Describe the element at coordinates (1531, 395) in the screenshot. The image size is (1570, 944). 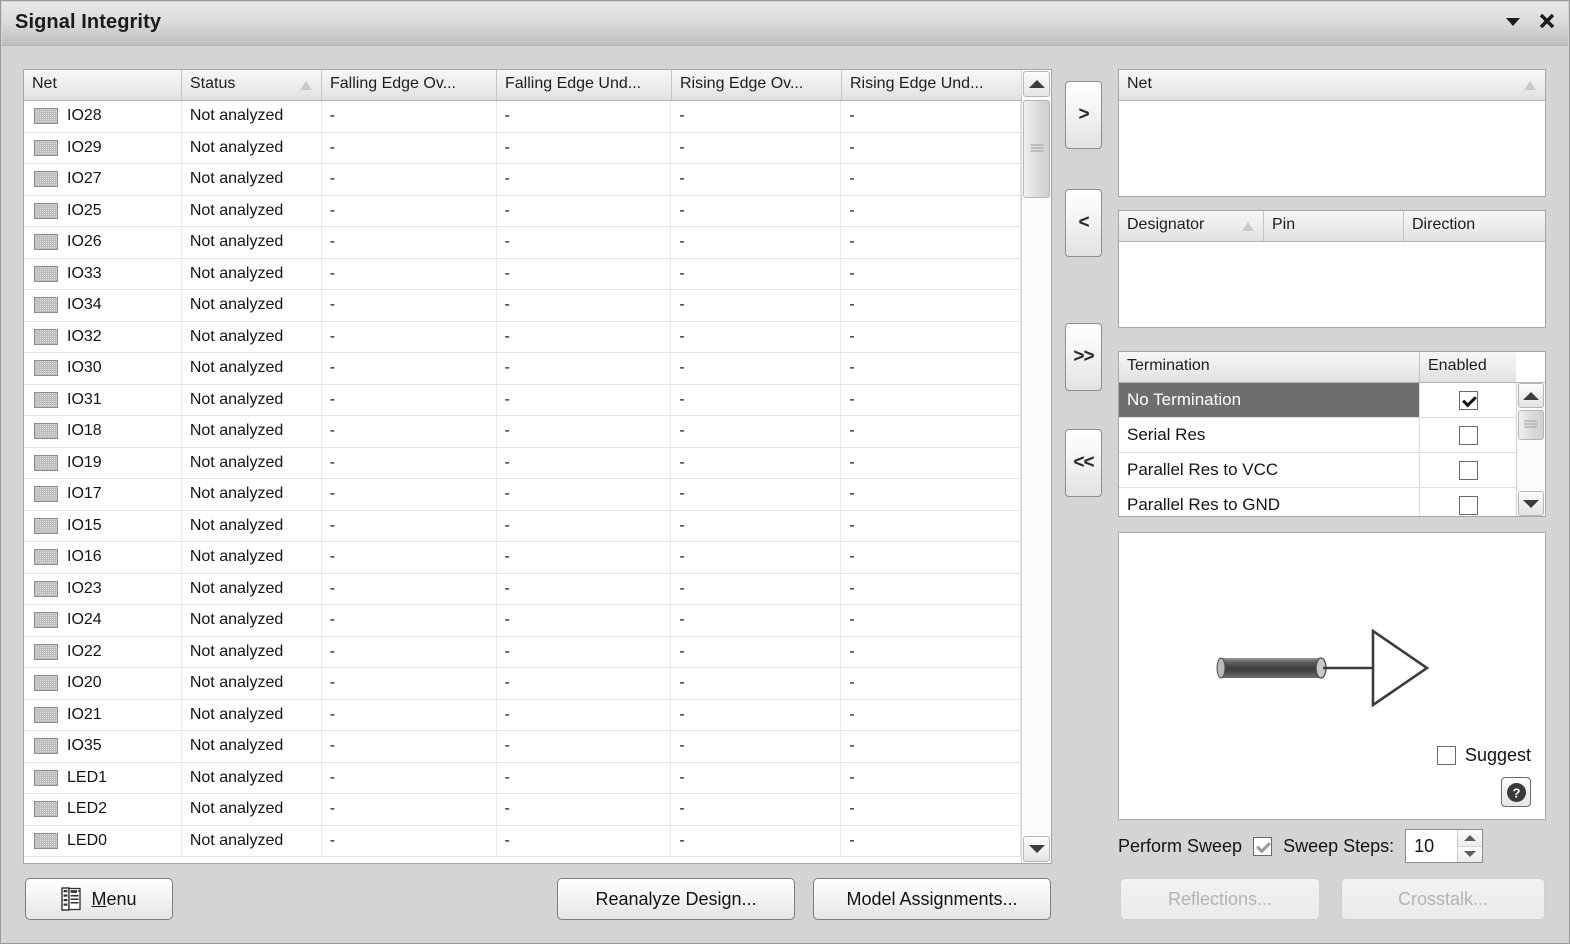
I see `termination-scroll-up-button` at that location.